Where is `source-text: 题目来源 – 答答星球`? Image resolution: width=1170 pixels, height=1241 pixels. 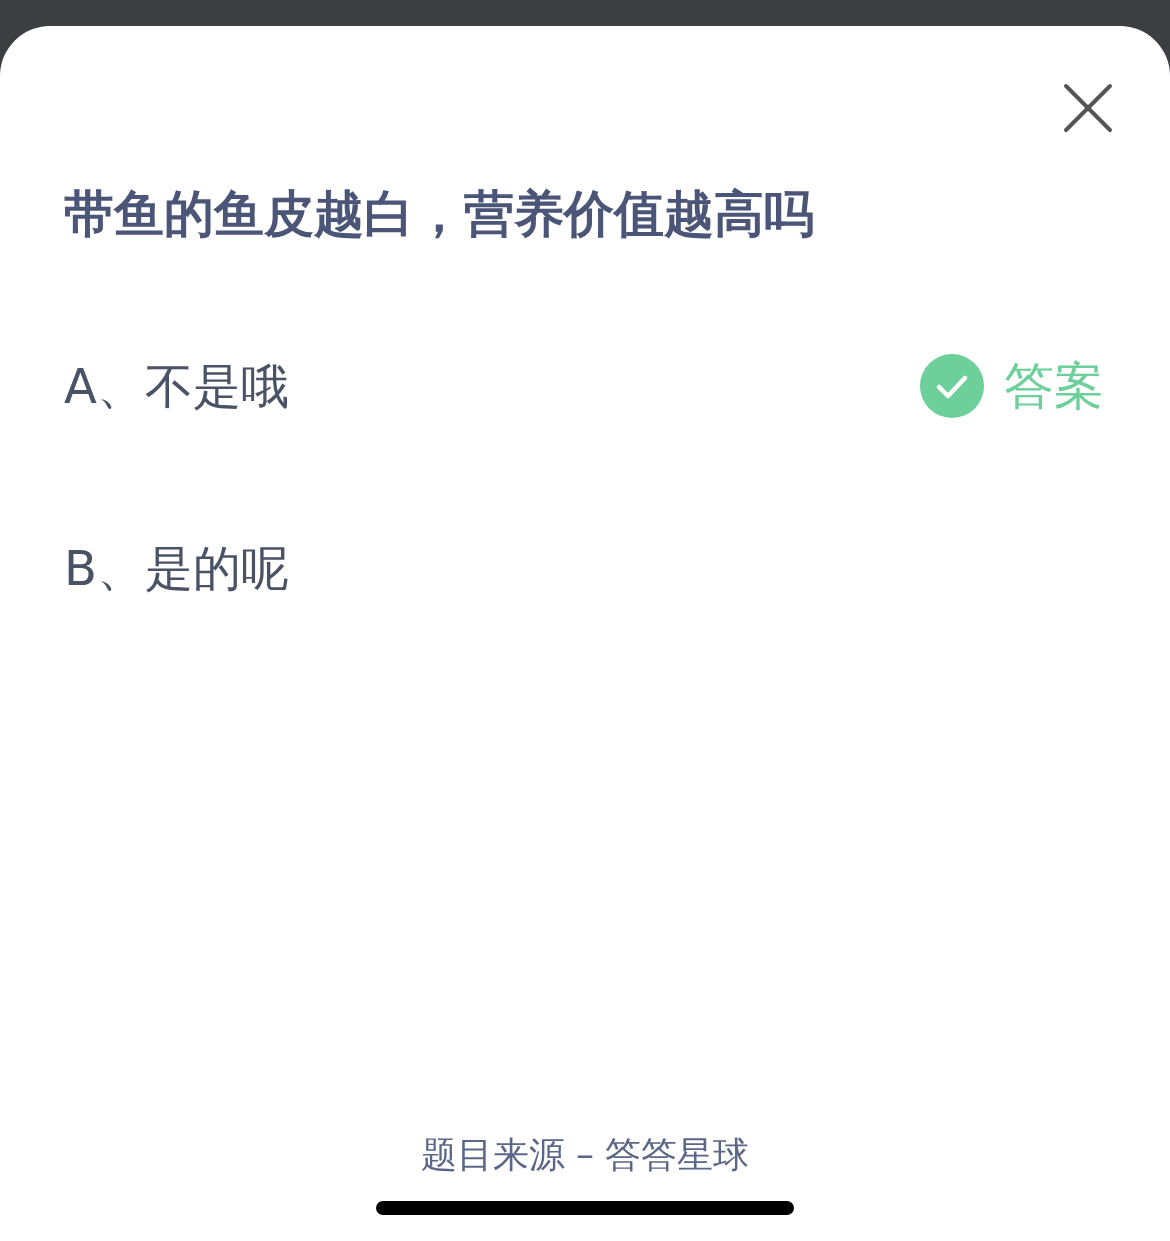 source-text: 题目来源 – 答答星球 is located at coordinates (585, 1155).